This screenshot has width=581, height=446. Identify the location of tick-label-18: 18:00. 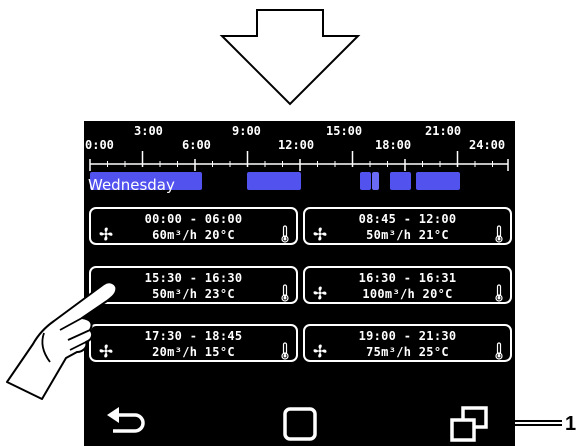
(393, 145).